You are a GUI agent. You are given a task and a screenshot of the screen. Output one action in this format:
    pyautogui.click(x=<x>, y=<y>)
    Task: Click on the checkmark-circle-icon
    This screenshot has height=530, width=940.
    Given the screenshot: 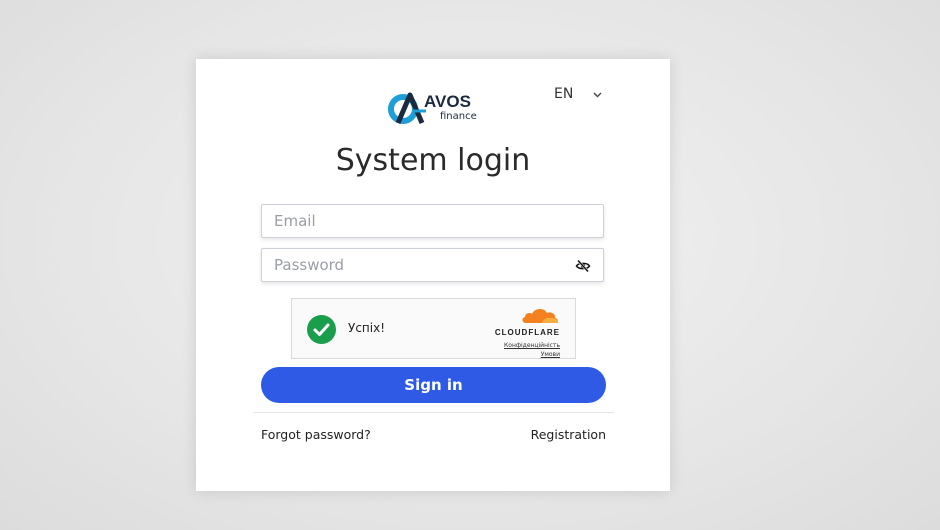 What is the action you would take?
    pyautogui.click(x=321, y=329)
    